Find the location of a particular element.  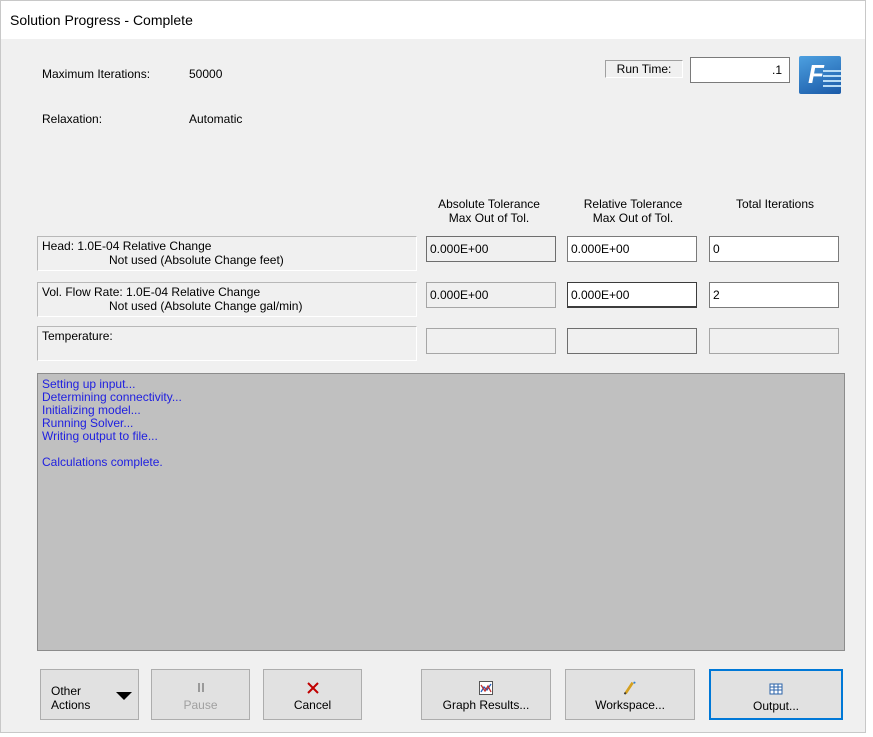

temperature-relative-value is located at coordinates (632, 341).